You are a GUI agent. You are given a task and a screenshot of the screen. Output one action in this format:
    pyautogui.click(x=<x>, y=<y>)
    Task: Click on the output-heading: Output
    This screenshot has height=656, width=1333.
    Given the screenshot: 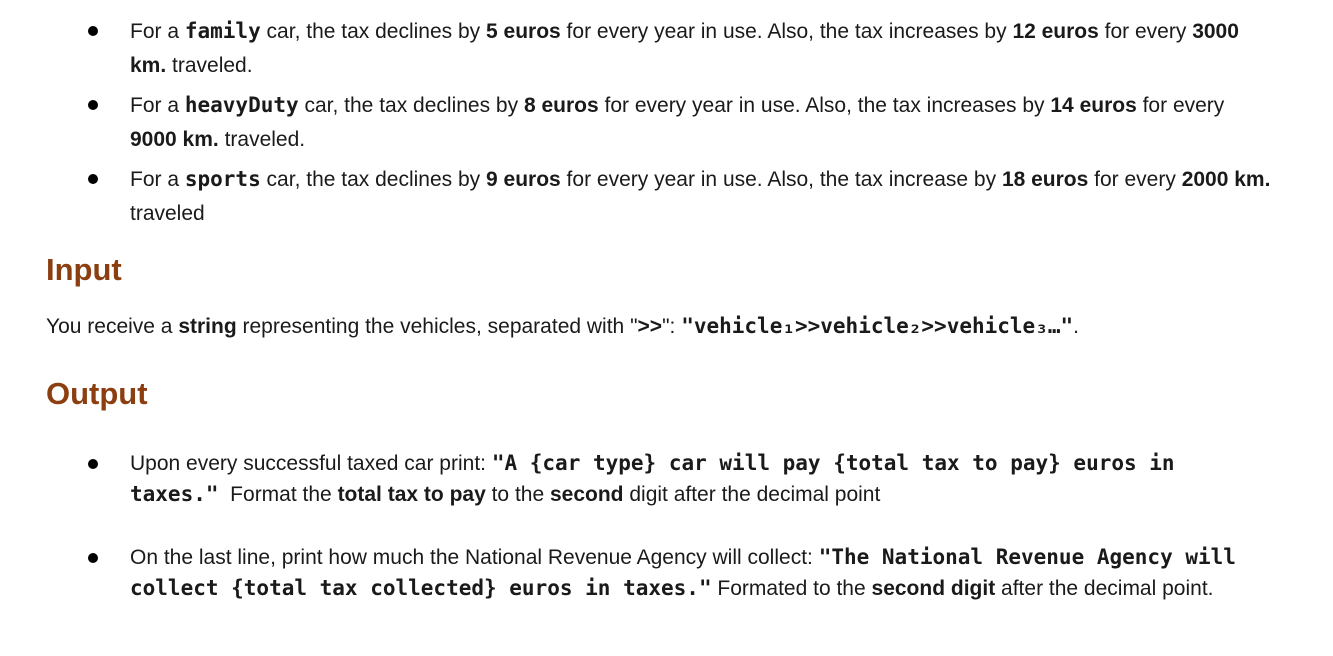 What is the action you would take?
    pyautogui.click(x=97, y=393)
    